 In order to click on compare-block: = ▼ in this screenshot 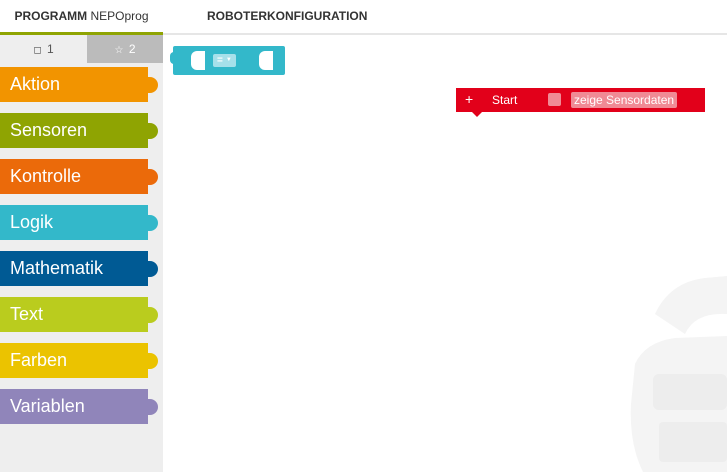, I will do `click(227, 60)`.